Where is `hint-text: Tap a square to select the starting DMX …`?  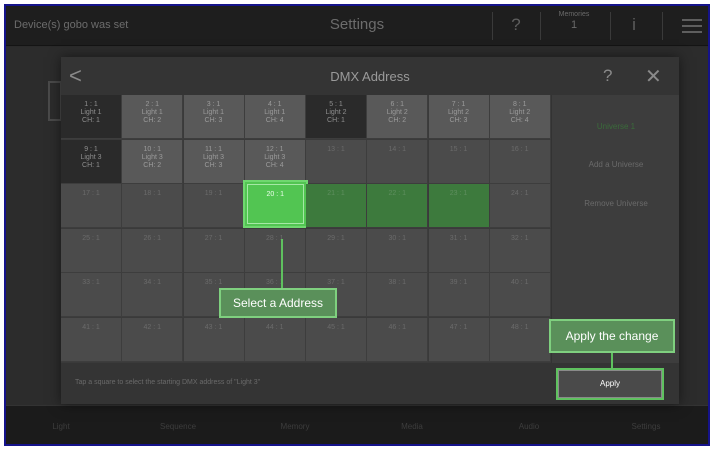
hint-text: Tap a square to select the starting DMX … is located at coordinates (168, 382).